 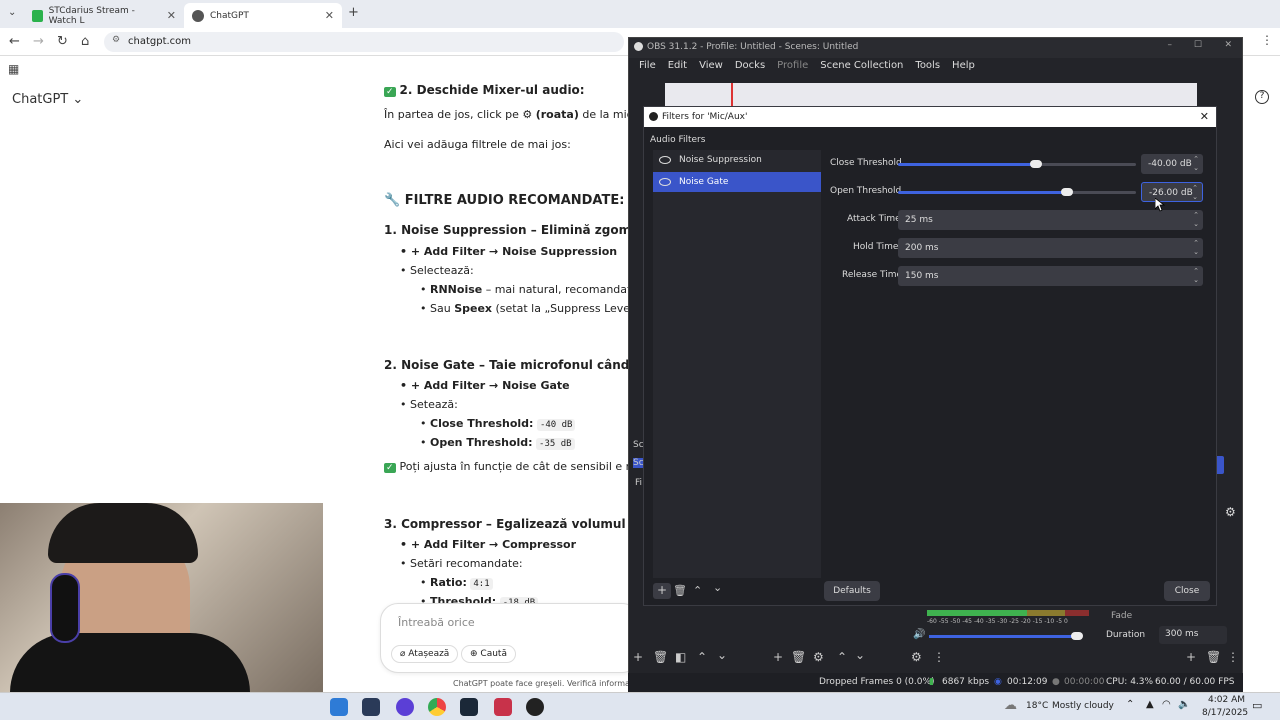 What do you see at coordinates (639, 483) in the screenshot?
I see `filters-label: Fi` at bounding box center [639, 483].